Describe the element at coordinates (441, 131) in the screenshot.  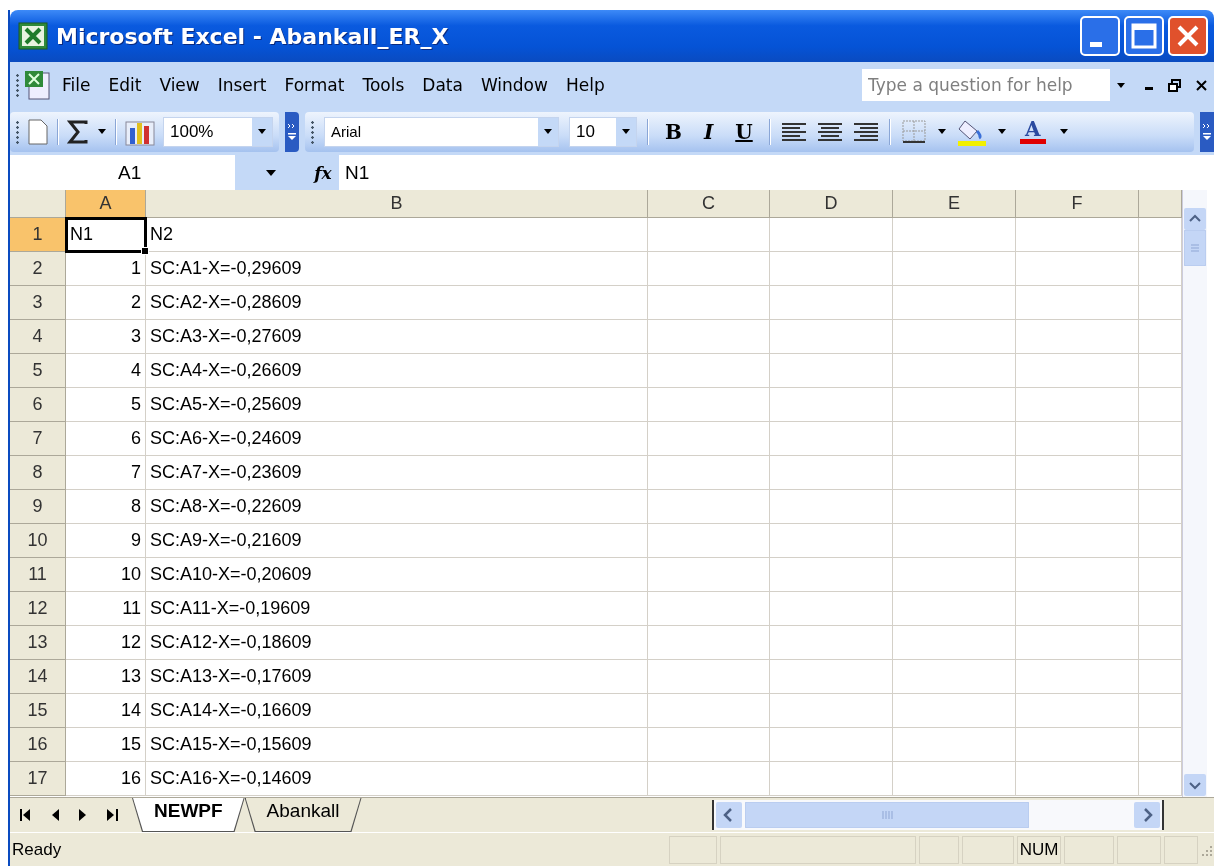
I see `font-dropdown: Arial` at that location.